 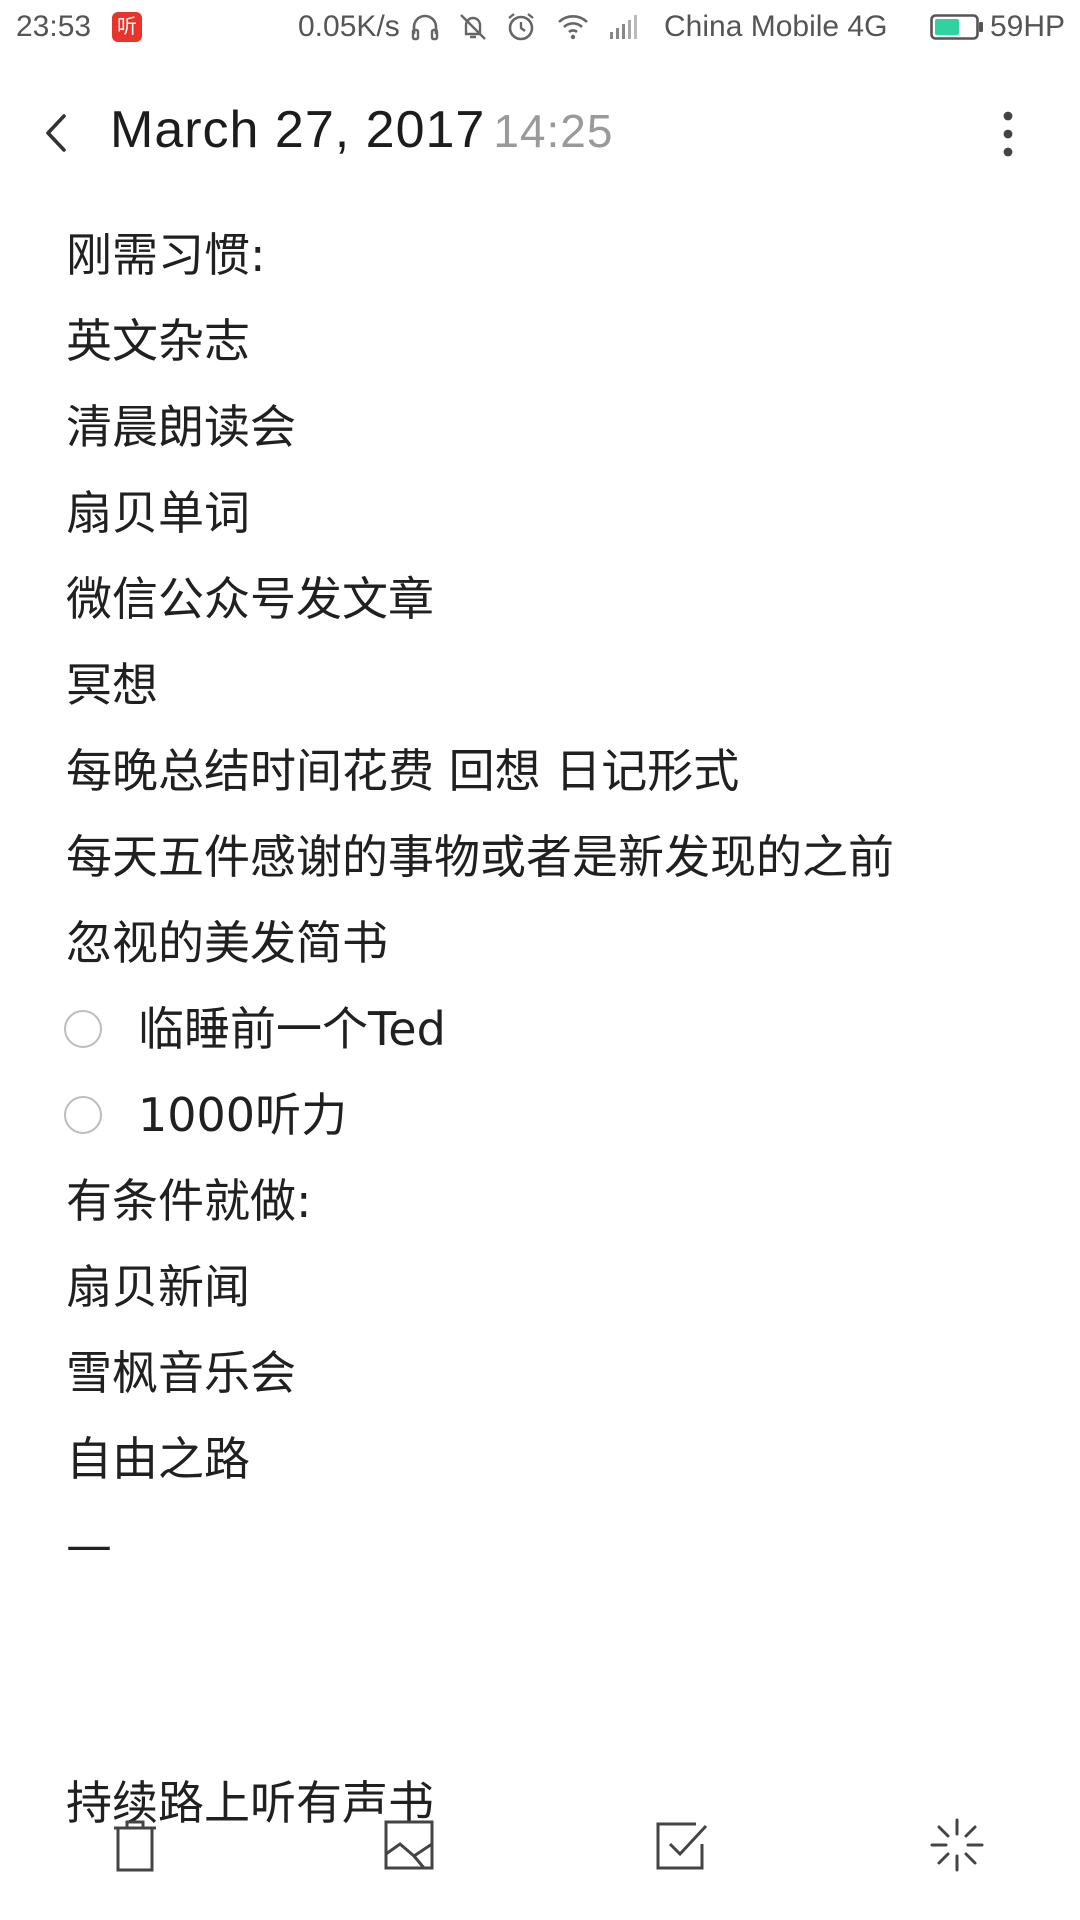 What do you see at coordinates (227, 943) in the screenshot?
I see `note-line: 忽视的美发简书` at bounding box center [227, 943].